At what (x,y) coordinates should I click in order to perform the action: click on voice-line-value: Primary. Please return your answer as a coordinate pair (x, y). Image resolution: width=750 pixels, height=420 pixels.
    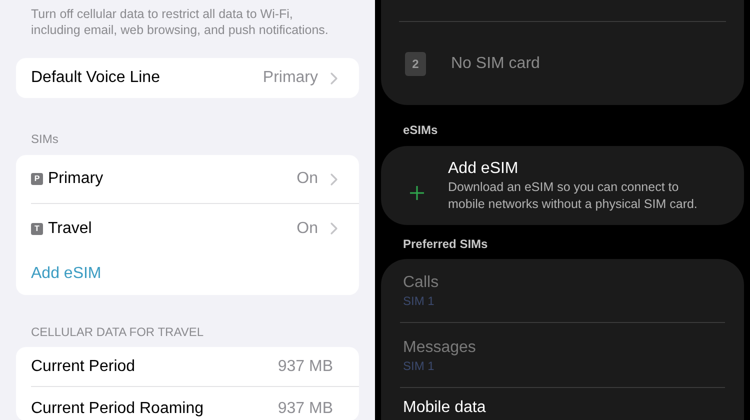
    Looking at the image, I should click on (290, 78).